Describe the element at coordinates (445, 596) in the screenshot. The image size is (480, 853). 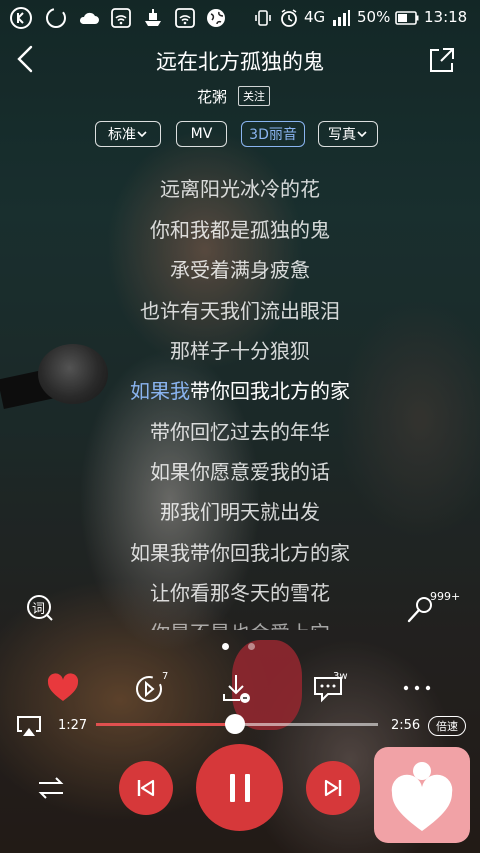
I see `sing-along-count: 999+` at that location.